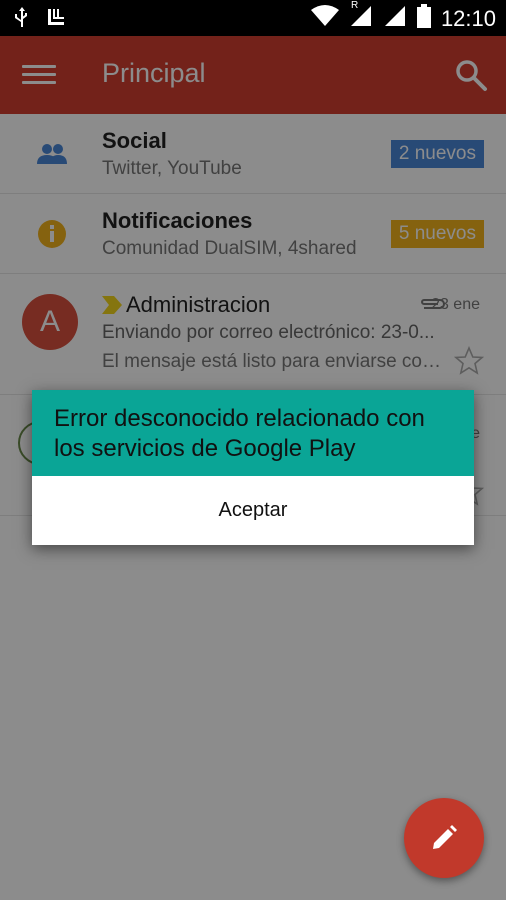 Image resolution: width=506 pixels, height=900 pixels. I want to click on accept-button: Aceptar, so click(253, 510).